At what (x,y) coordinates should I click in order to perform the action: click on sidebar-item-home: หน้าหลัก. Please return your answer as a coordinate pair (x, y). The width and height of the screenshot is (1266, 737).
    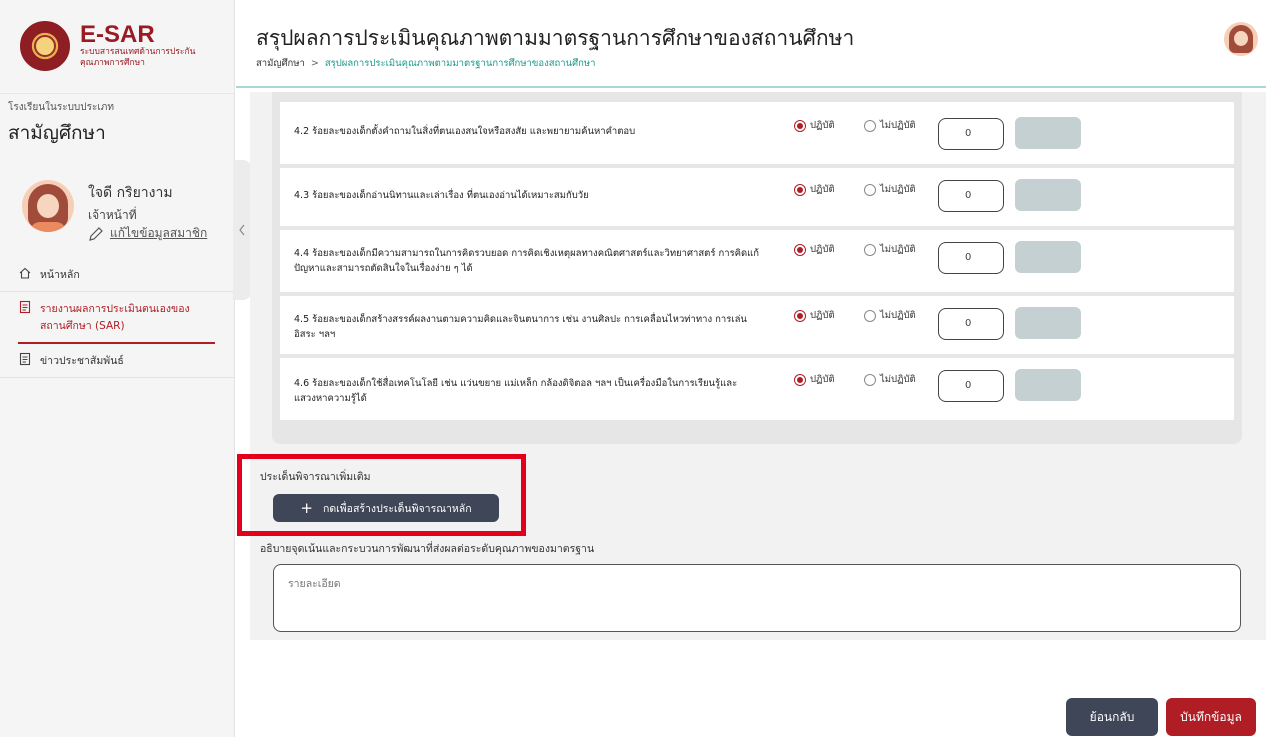
    Looking at the image, I should click on (117, 274).